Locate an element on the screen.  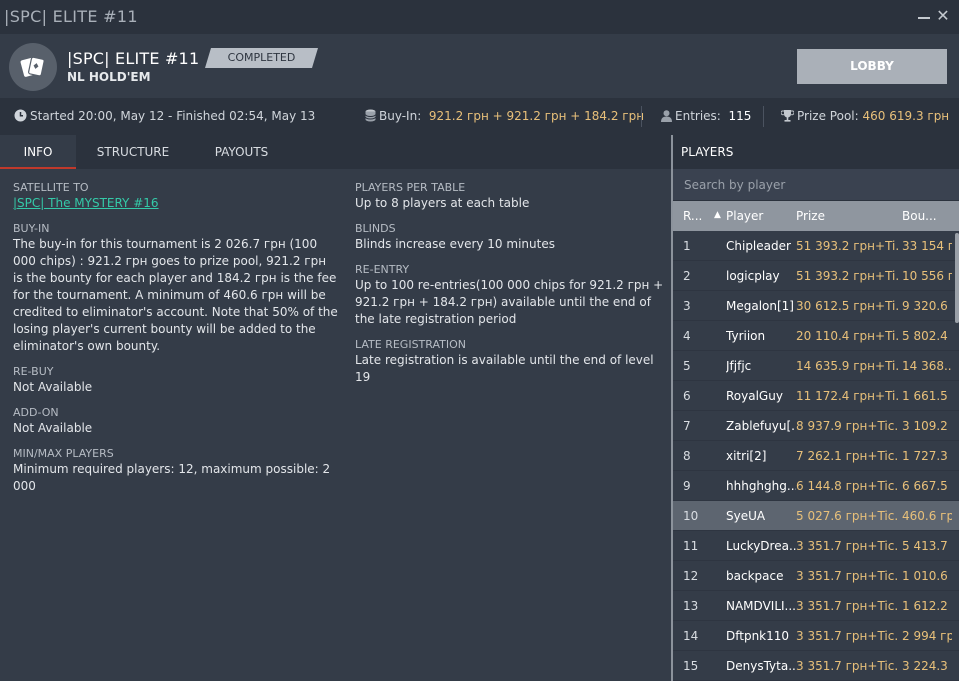
player-cell: Jfjfjc is located at coordinates (739, 366).